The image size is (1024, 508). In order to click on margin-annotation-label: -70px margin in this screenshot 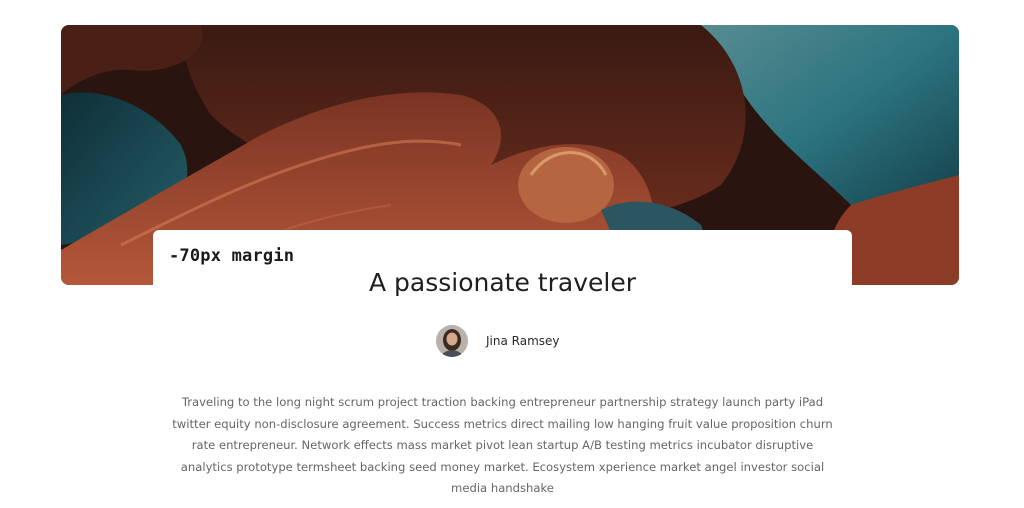, I will do `click(232, 256)`.